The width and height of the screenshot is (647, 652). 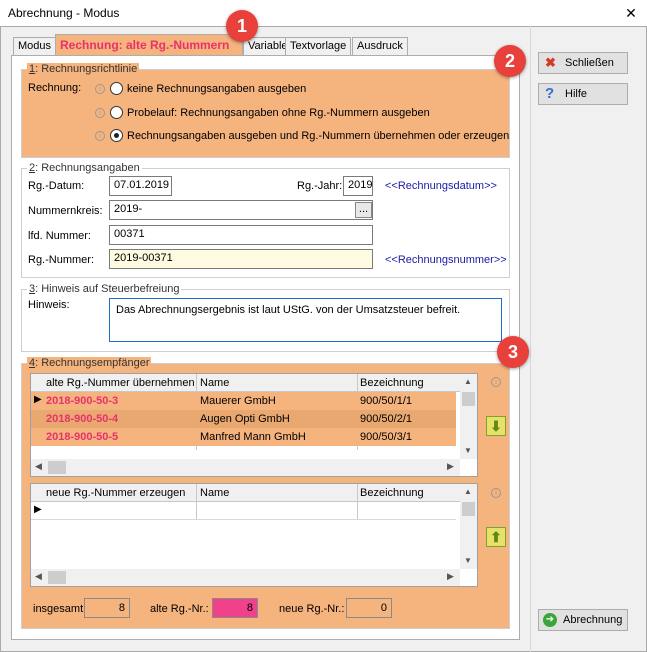 What do you see at coordinates (179, 609) in the screenshot?
I see `alte-rg-label: alte Rg.-Nr.:` at bounding box center [179, 609].